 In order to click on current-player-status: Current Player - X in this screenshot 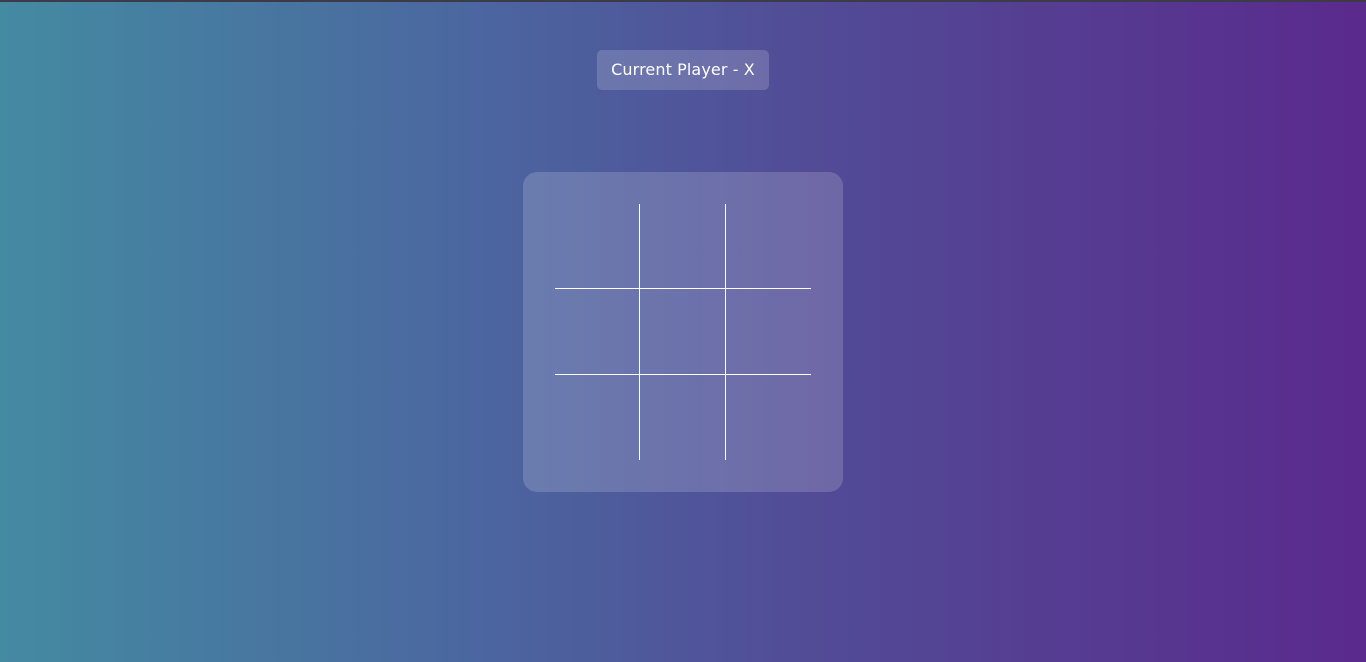, I will do `click(683, 70)`.